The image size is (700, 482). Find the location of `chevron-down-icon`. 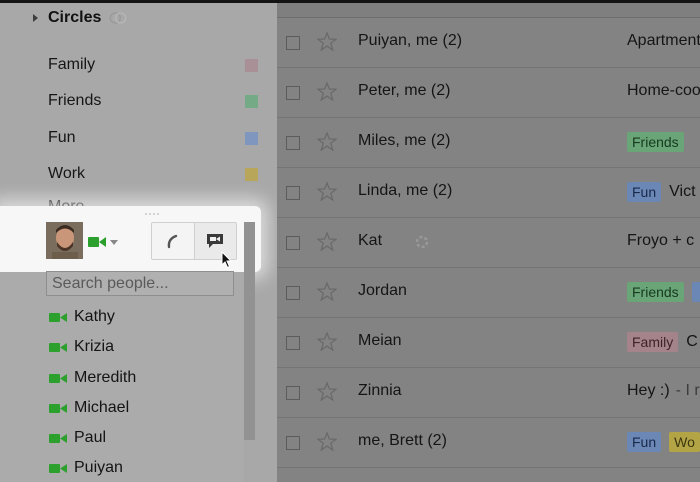

chevron-down-icon is located at coordinates (114, 242).